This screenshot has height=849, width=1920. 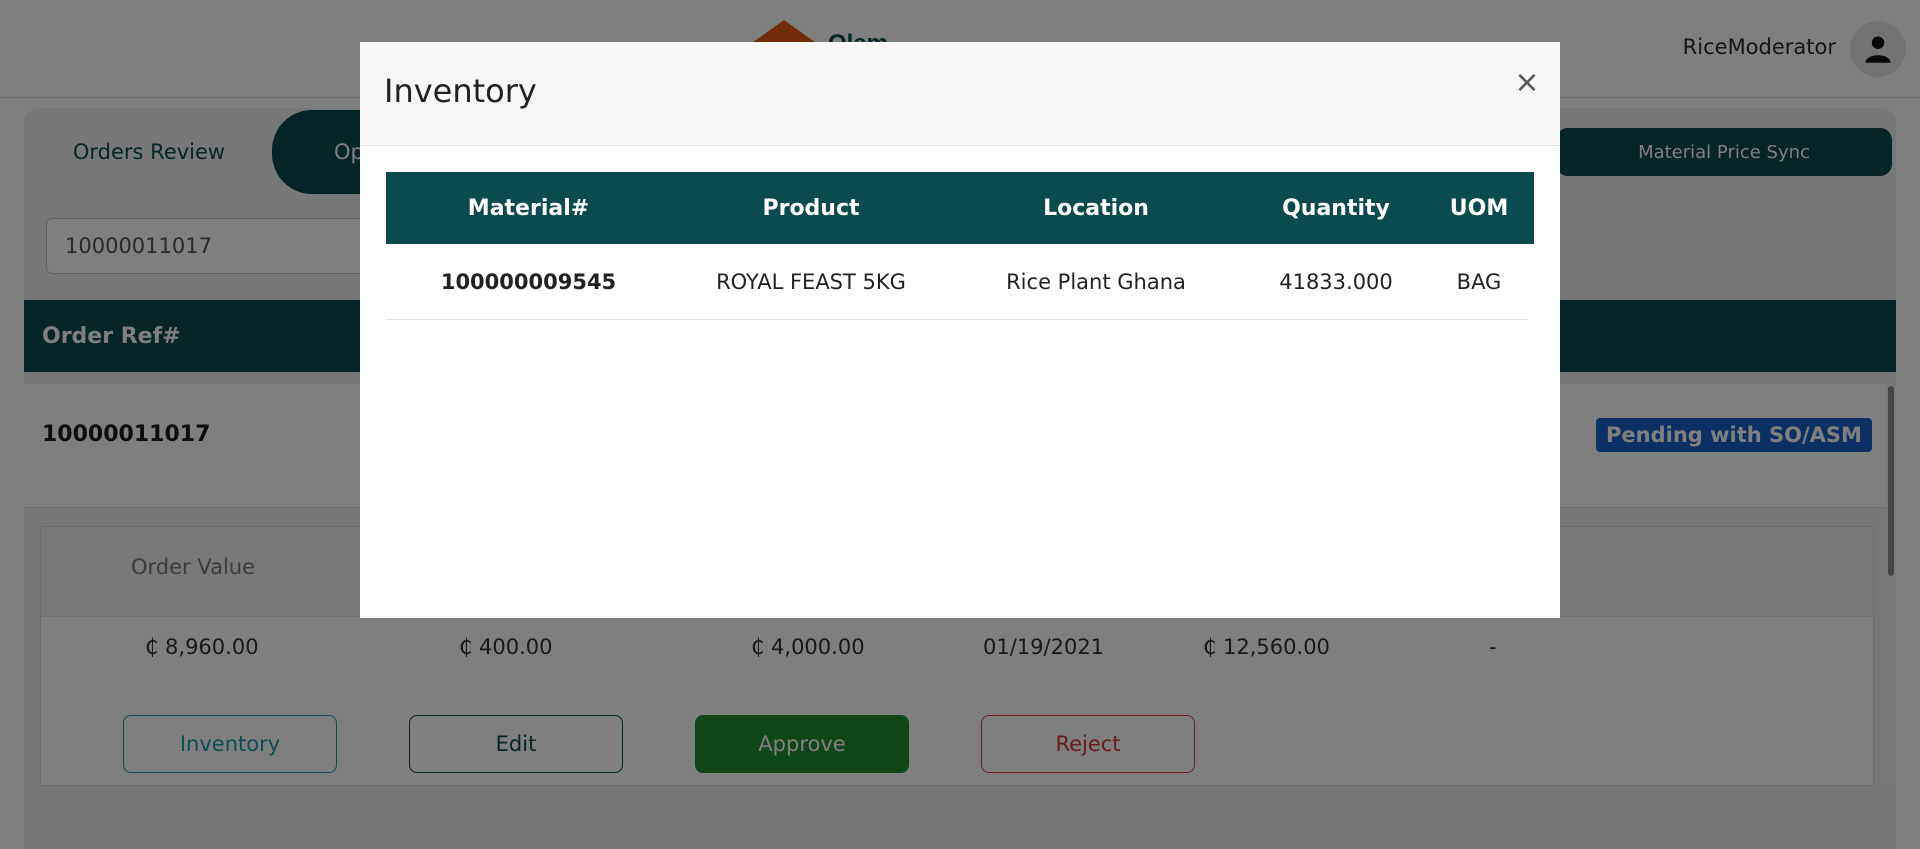 I want to click on modal-title: Inventory, so click(x=460, y=91).